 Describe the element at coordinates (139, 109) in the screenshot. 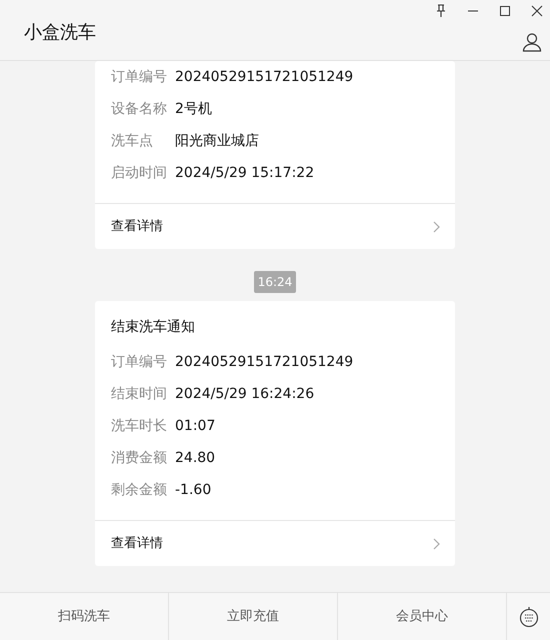

I see `field-label: 设备名称` at that location.